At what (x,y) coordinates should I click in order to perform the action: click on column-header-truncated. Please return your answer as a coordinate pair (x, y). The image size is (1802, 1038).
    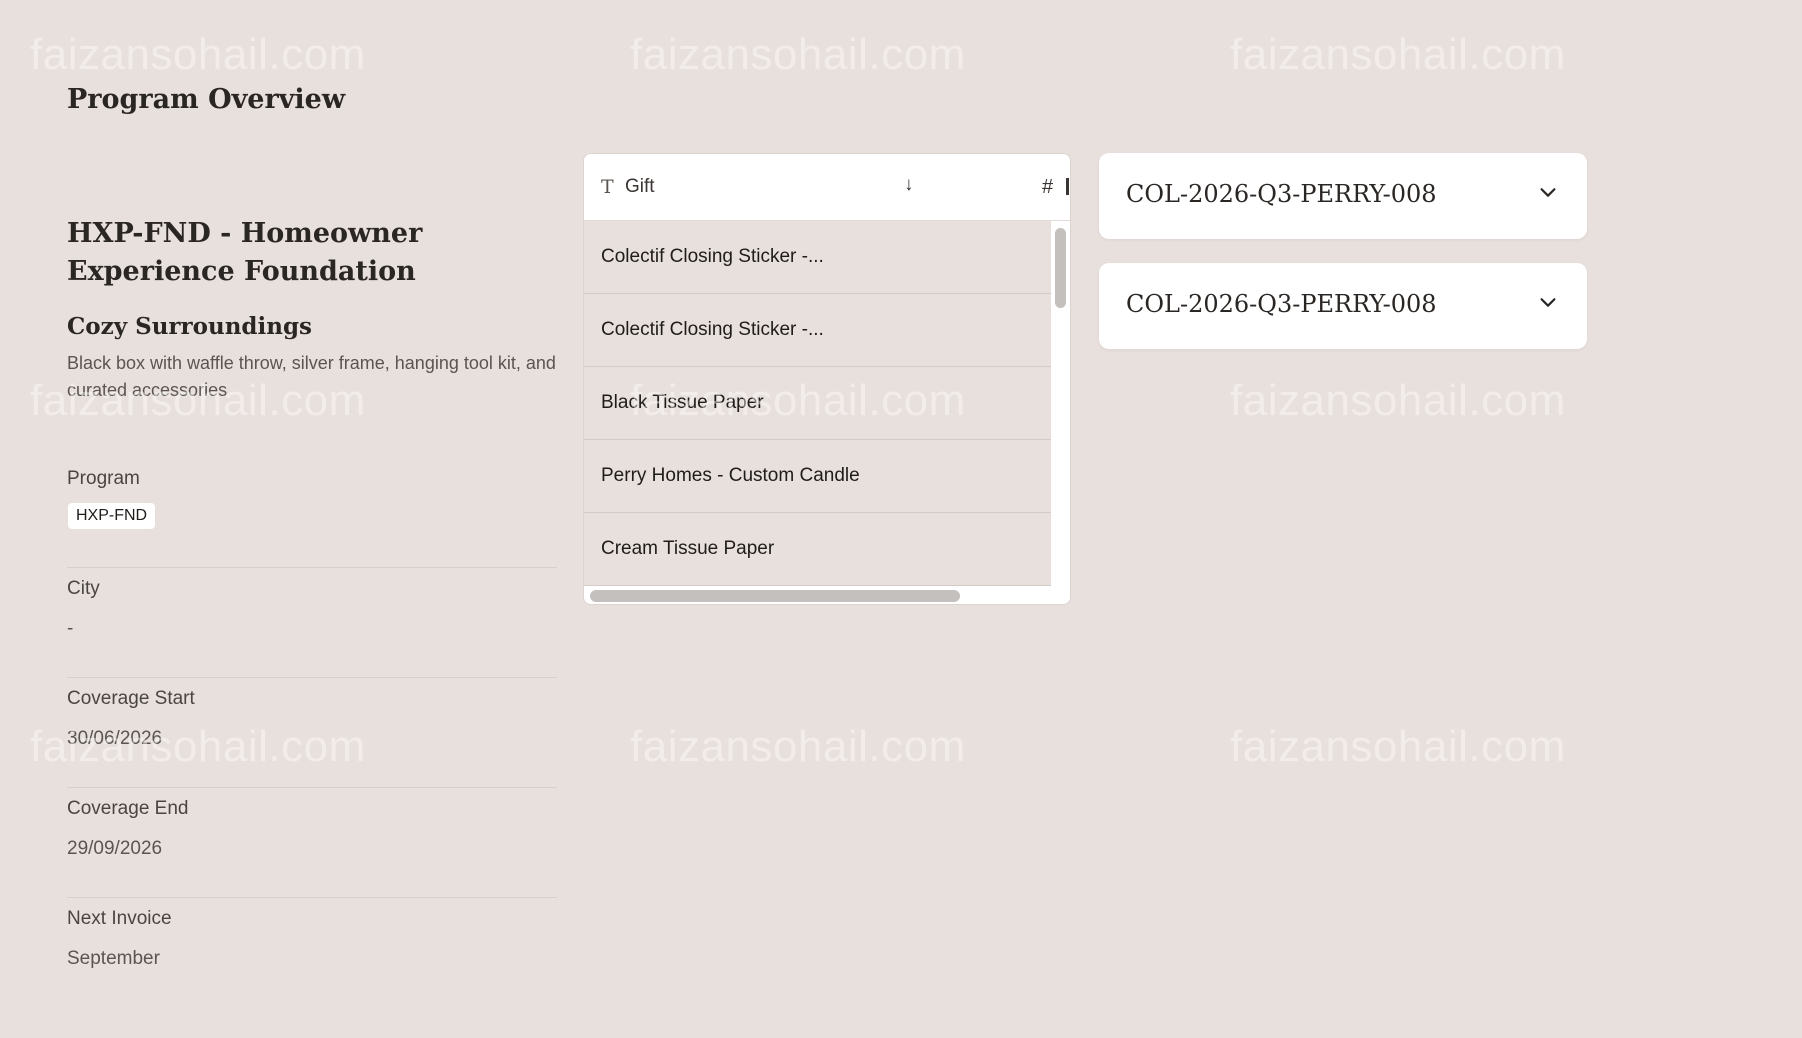
    Looking at the image, I should click on (1067, 186).